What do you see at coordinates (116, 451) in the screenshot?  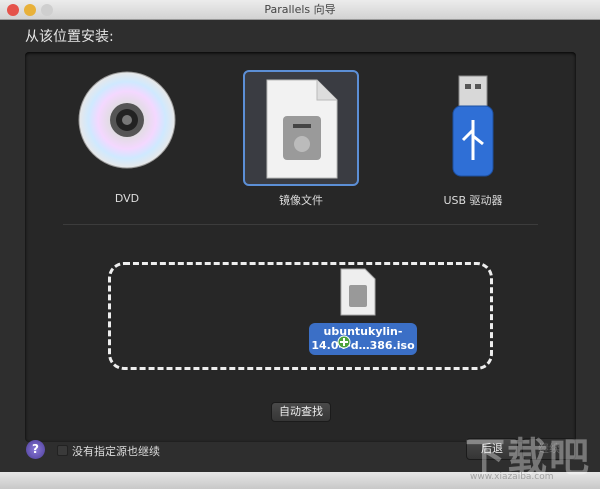 I see `continue-without-source-label: 没有指定源也继续` at bounding box center [116, 451].